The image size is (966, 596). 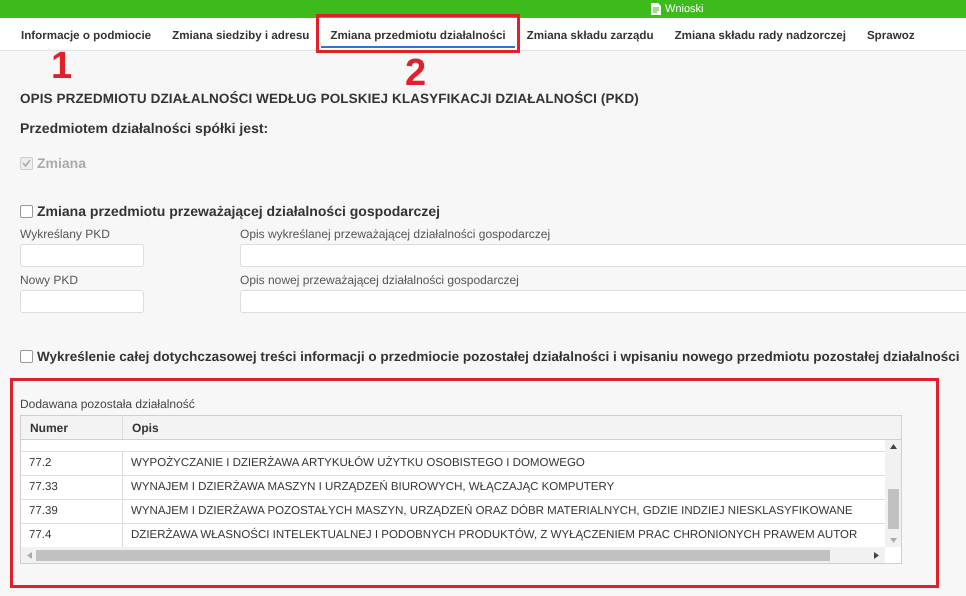 What do you see at coordinates (396, 235) in the screenshot?
I see `field-label: Opis wykreślanej przeważającej działalności gospodarczej` at bounding box center [396, 235].